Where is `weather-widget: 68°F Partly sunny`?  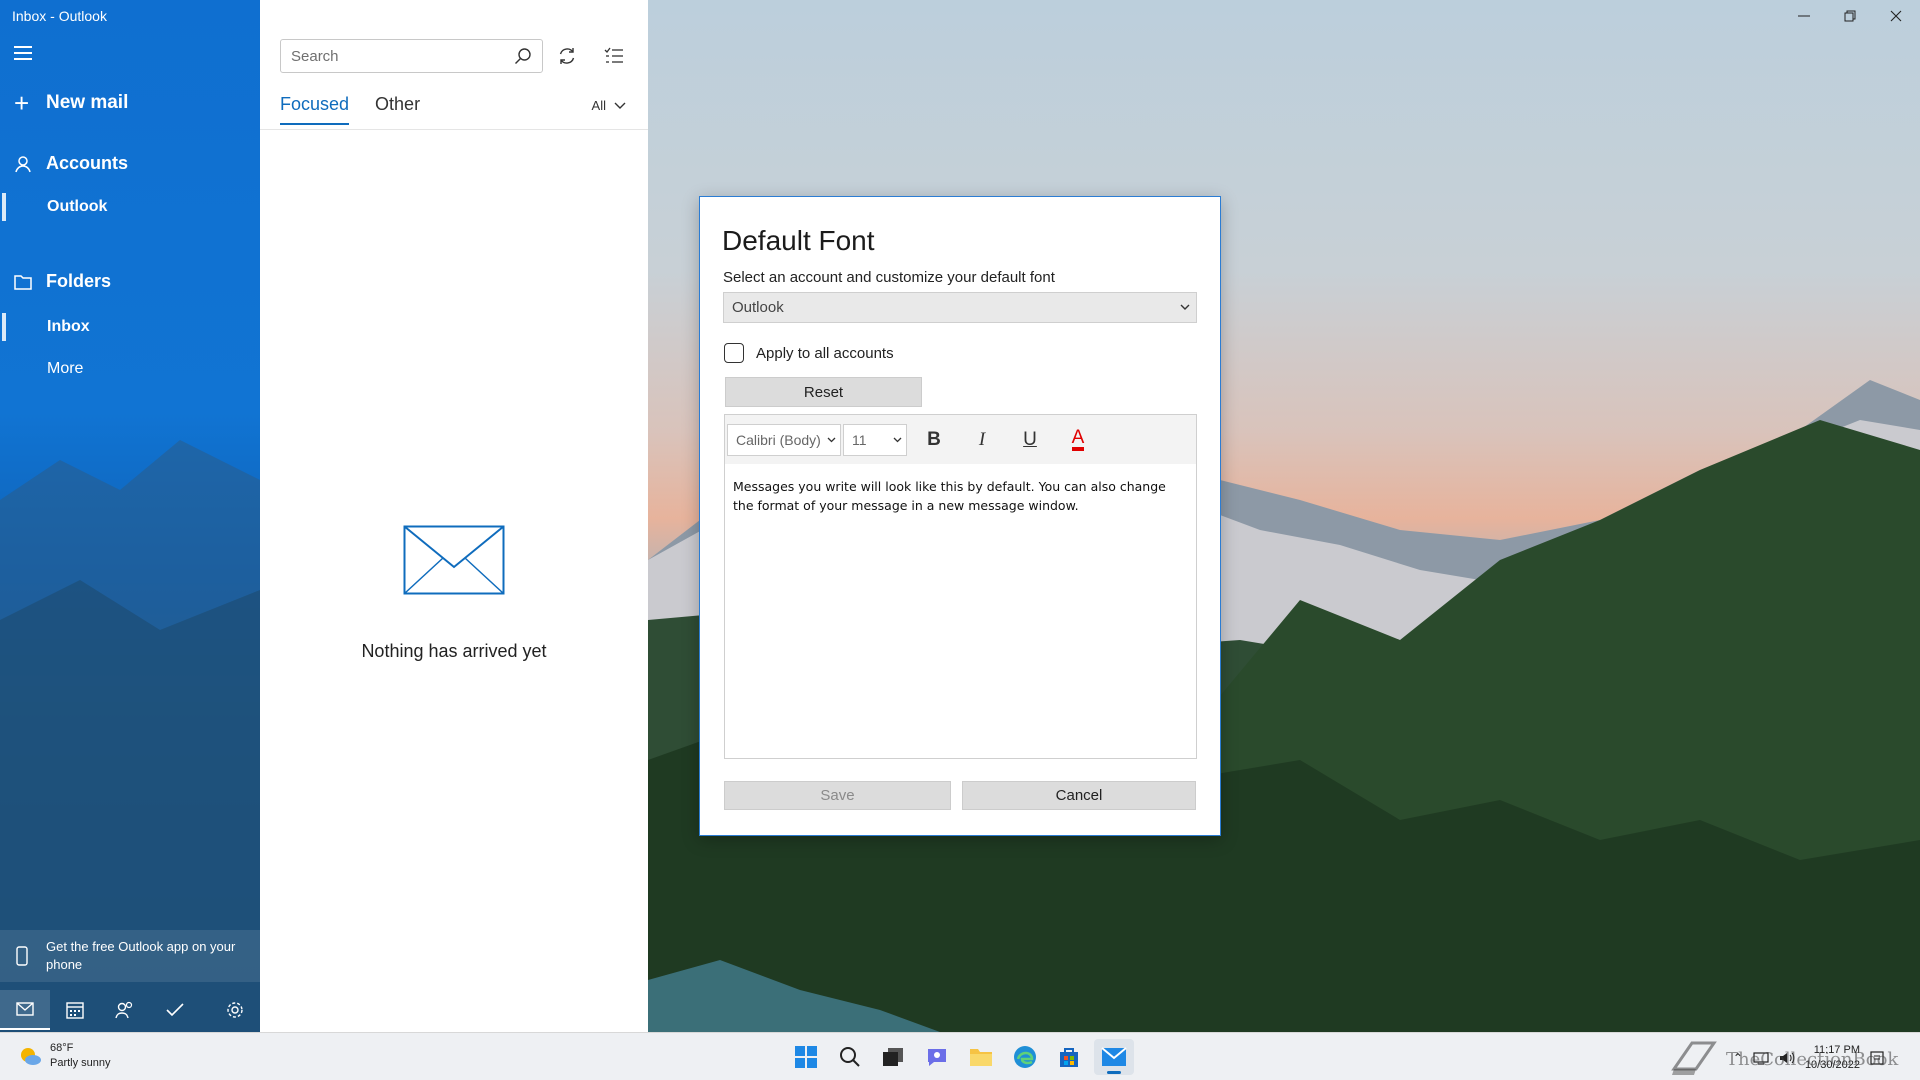 weather-widget: 68°F Partly sunny is located at coordinates (64, 1056).